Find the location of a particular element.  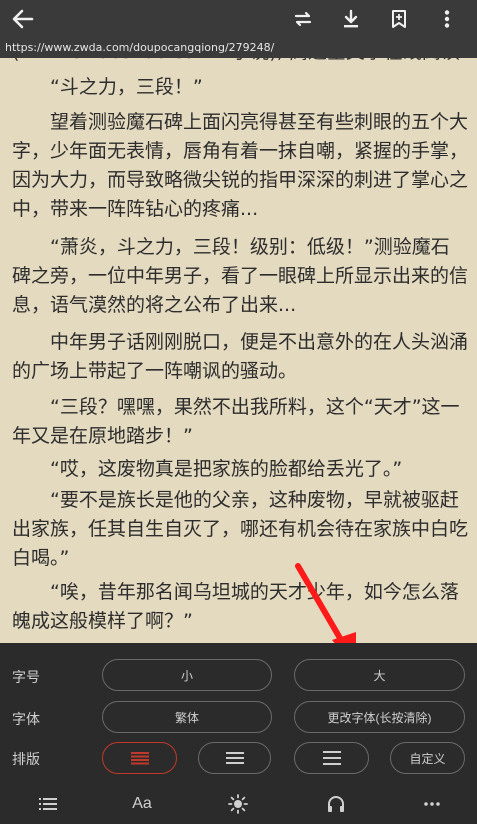

brightness-button is located at coordinates (238, 804).